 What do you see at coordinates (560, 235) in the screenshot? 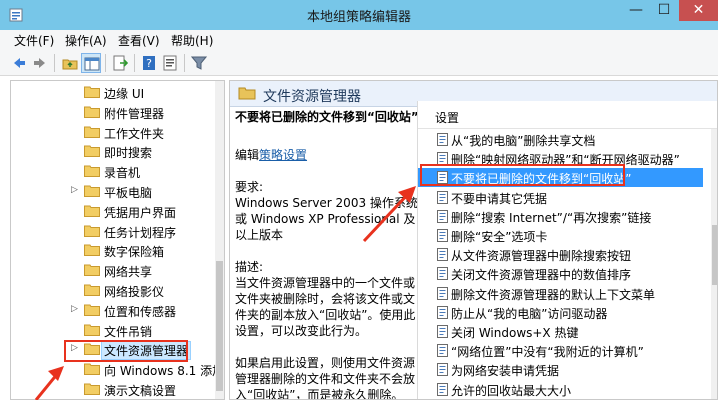
I see `setting-item: 删除“安全”选项卡` at bounding box center [560, 235].